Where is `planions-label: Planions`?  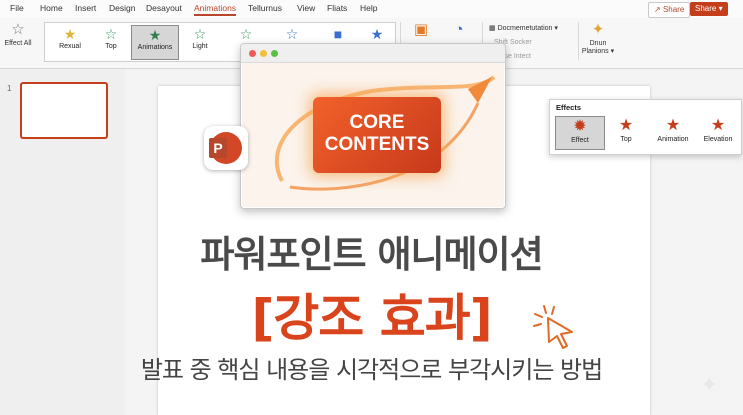
planions-label: Planions is located at coordinates (595, 51).